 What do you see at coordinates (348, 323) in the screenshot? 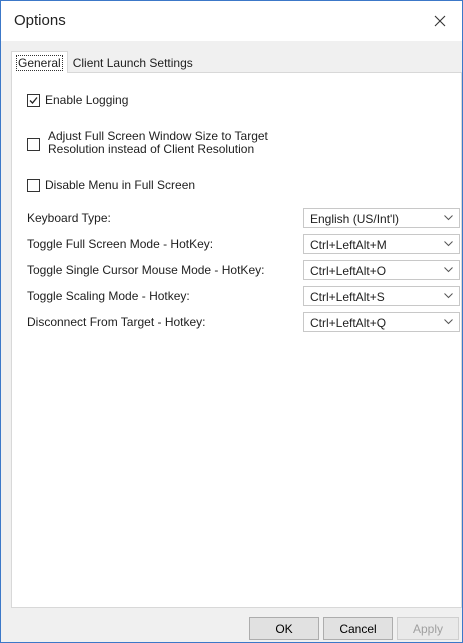
I see `disconnect-value: Ctrl+LeftAlt+Q` at bounding box center [348, 323].